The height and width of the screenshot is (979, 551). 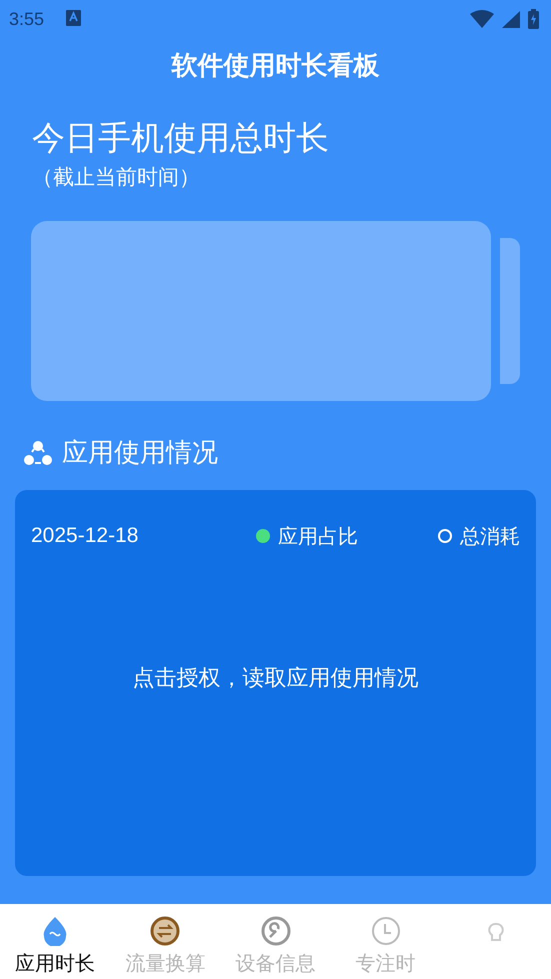 What do you see at coordinates (26, 19) in the screenshot?
I see `status-time: 3:55` at bounding box center [26, 19].